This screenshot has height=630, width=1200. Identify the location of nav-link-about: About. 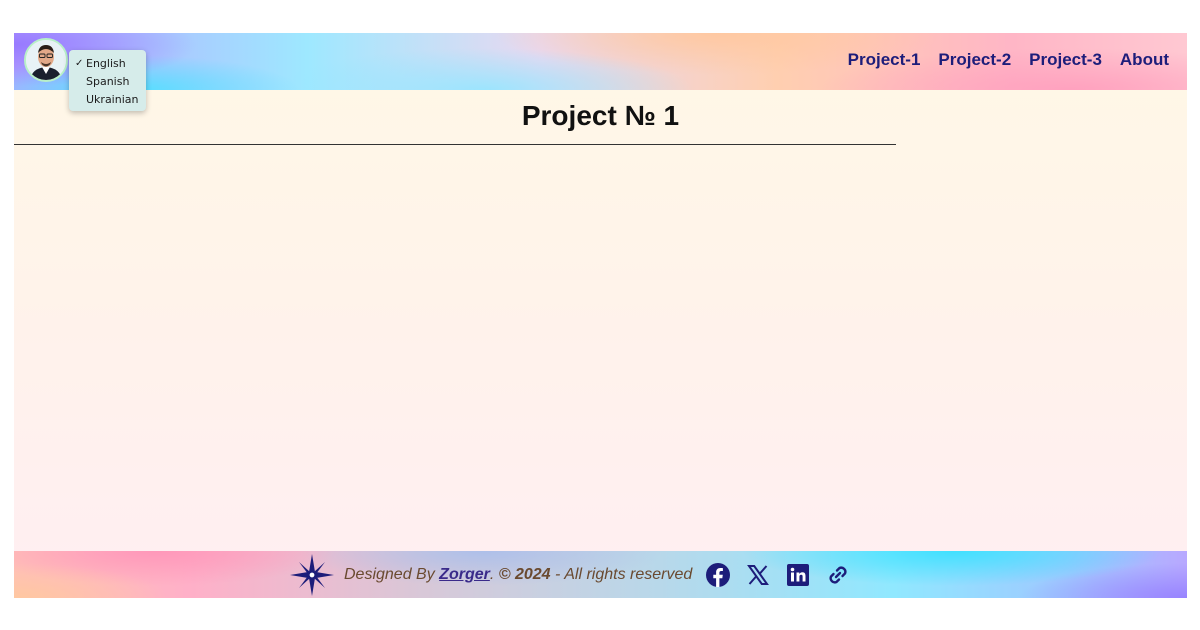
(1144, 60).